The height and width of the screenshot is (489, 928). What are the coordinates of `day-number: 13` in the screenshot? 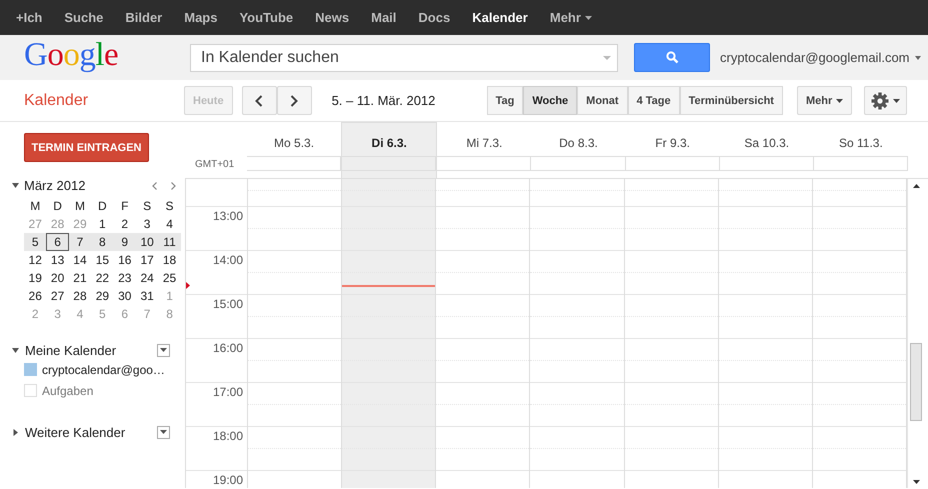 It's located at (57, 260).